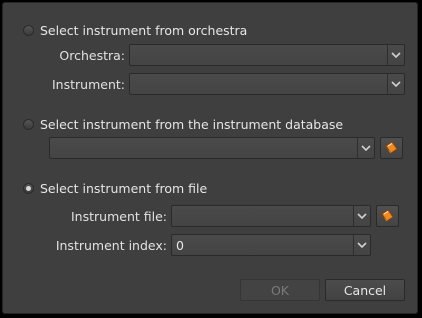 This screenshot has width=422, height=318. What do you see at coordinates (180, 245) in the screenshot?
I see `instrument-index-value: 0` at bounding box center [180, 245].